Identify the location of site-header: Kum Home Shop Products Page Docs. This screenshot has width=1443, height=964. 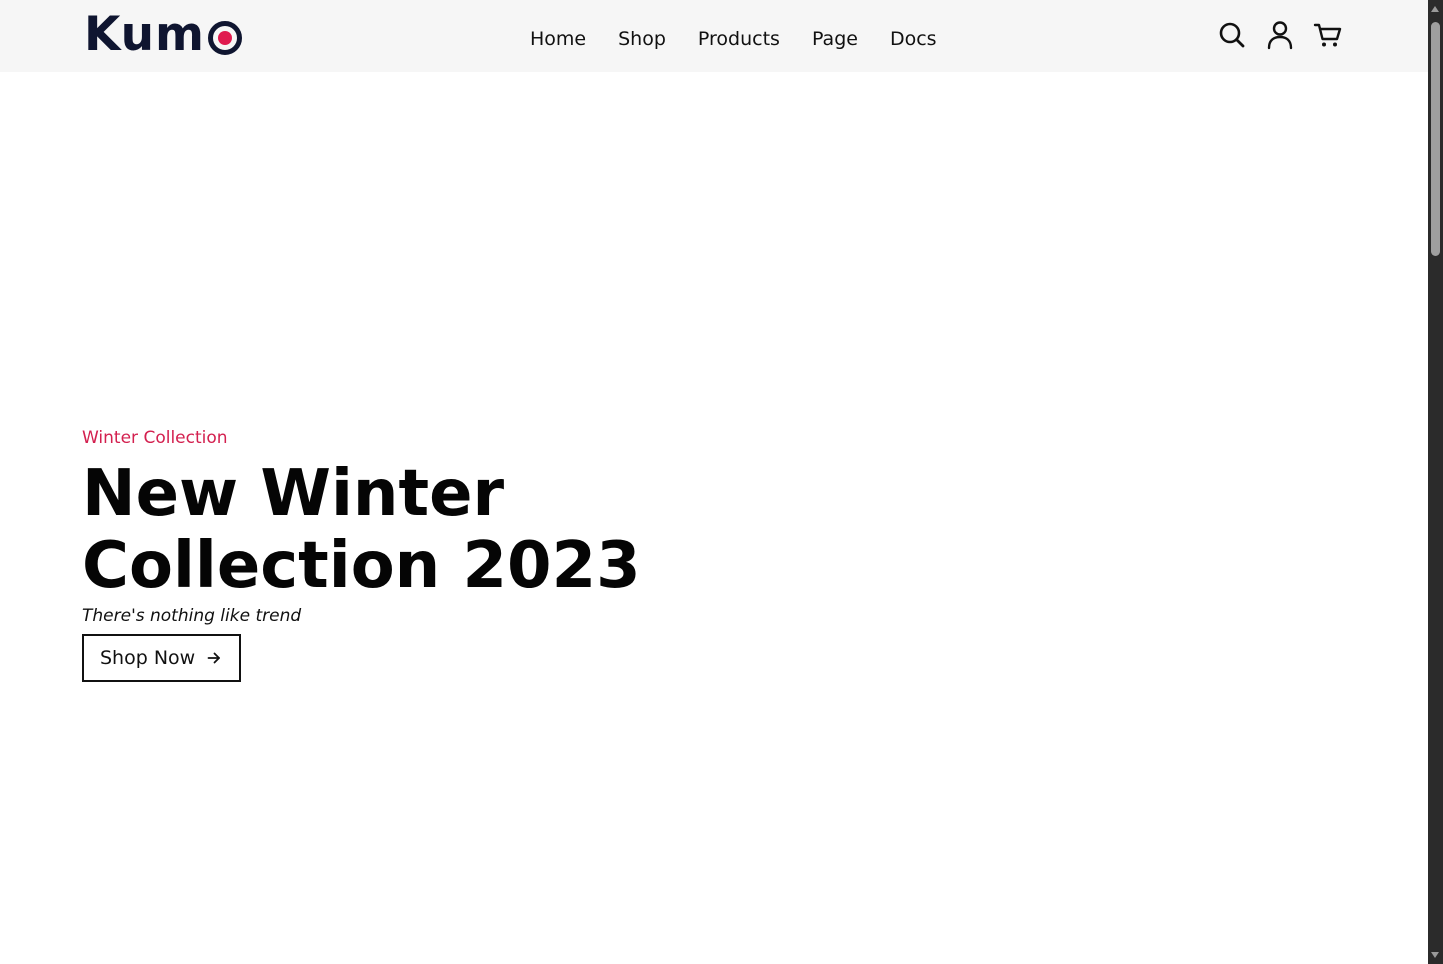
(714, 36).